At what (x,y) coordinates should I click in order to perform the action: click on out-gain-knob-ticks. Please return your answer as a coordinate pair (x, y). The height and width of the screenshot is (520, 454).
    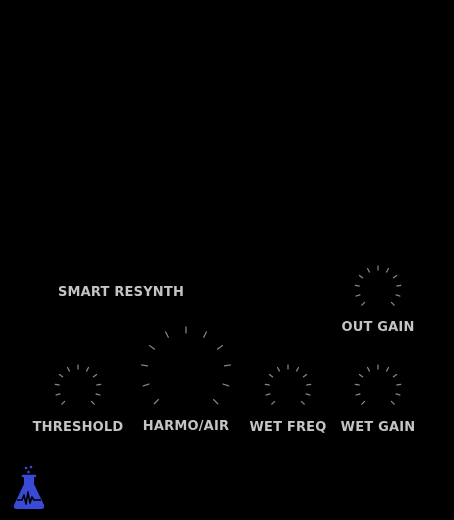
    Looking at the image, I should click on (378, 285).